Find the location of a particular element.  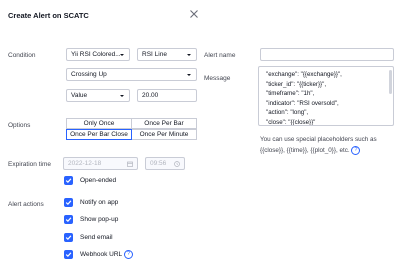

option-once-per-bar-label: Once Per Bar is located at coordinates (164, 123).